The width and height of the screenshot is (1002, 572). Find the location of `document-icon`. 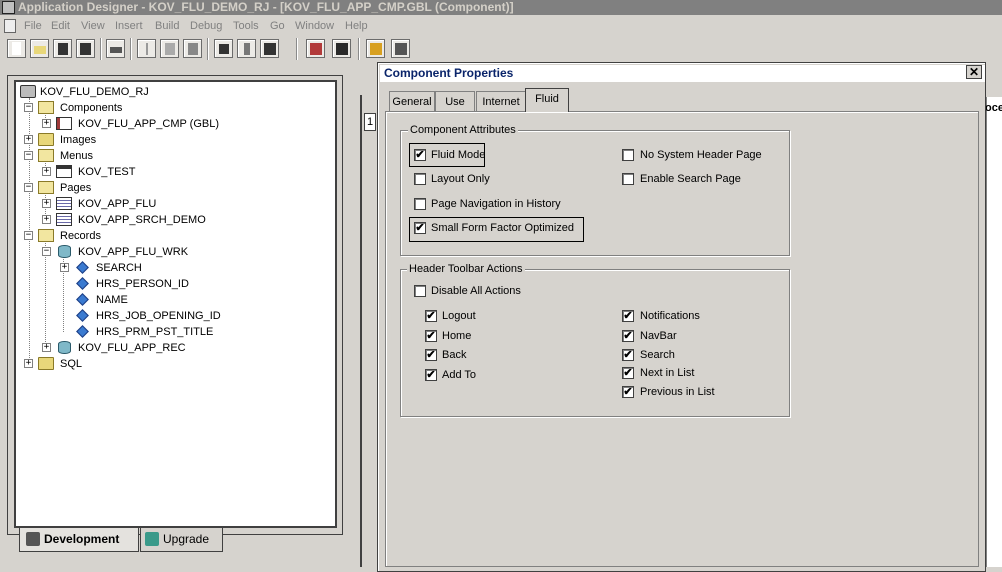

document-icon is located at coordinates (10, 26).